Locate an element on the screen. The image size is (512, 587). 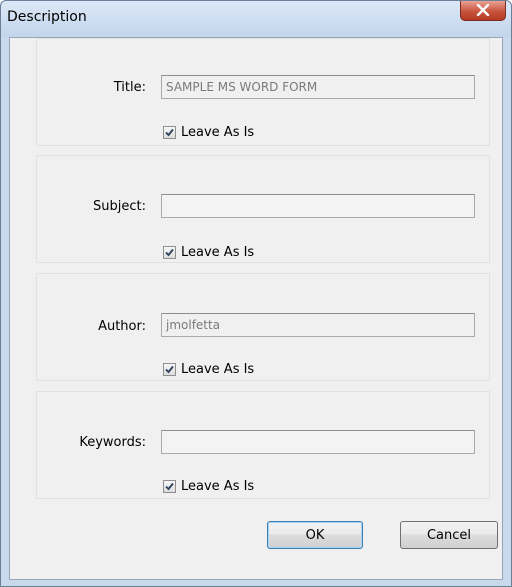
subject-leave-as-is-checkbox: Leave As Is is located at coordinates (208, 252).